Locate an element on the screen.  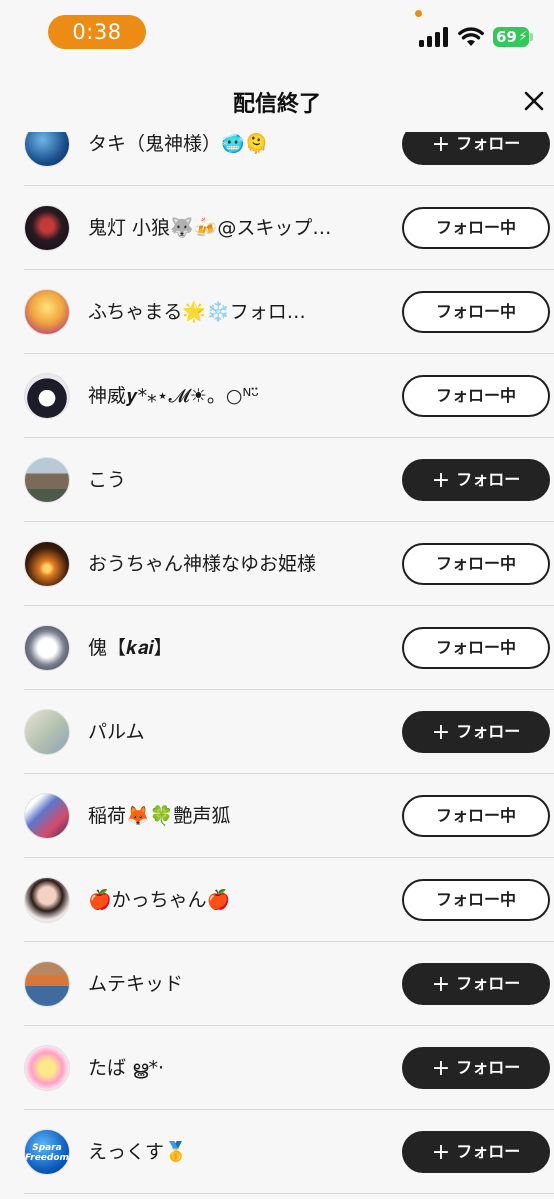
header: 配信終了 is located at coordinates (277, 100).